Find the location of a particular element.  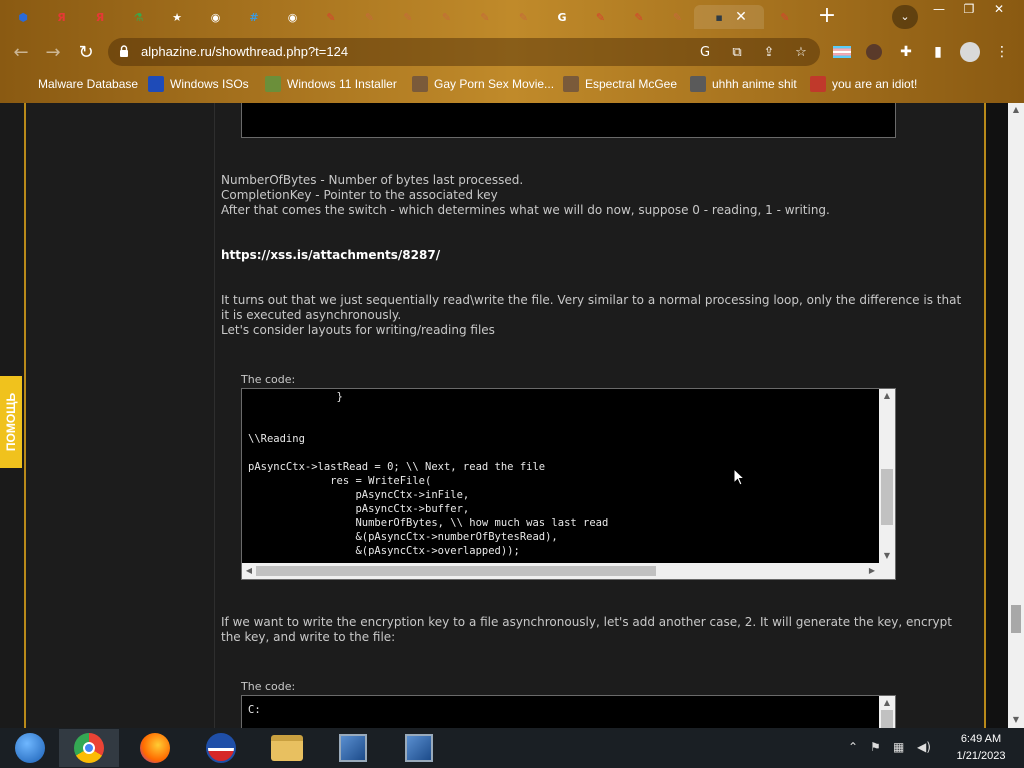

browser-tab: ★ is located at coordinates (177, 17).